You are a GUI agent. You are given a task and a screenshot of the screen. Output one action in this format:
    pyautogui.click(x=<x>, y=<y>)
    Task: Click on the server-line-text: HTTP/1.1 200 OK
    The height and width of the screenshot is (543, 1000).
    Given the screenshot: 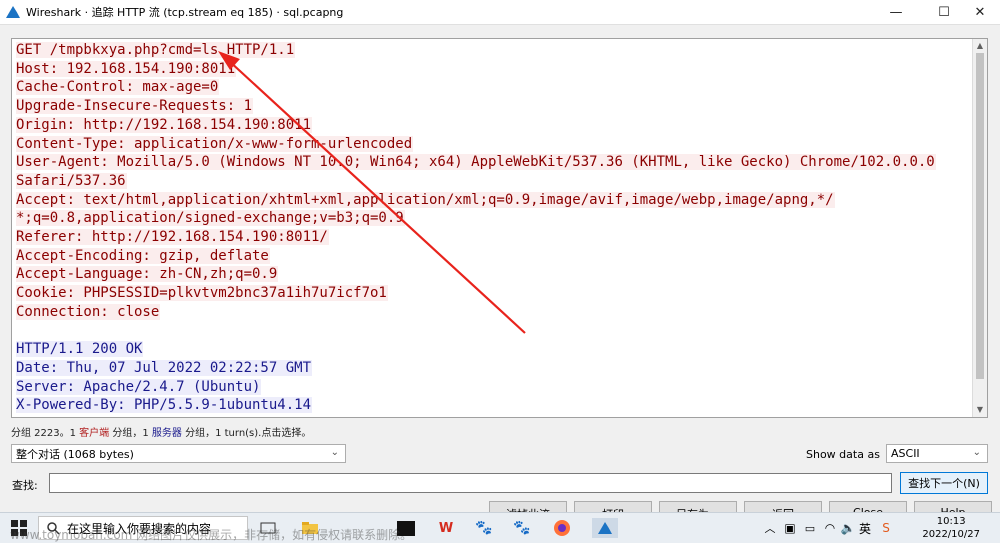 What is the action you would take?
    pyautogui.click(x=80, y=349)
    